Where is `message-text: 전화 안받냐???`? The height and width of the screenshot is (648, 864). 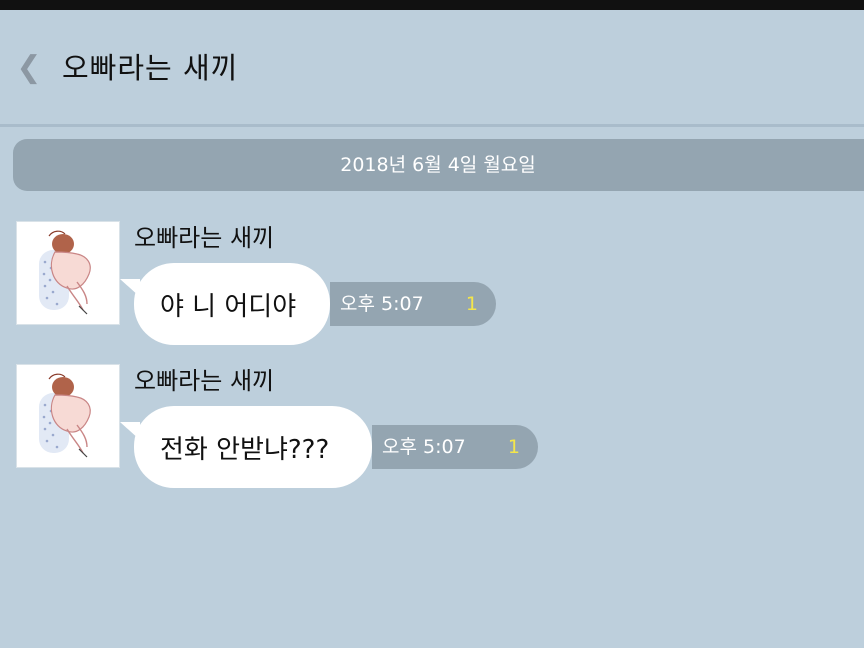 message-text: 전화 안받냐??? is located at coordinates (245, 449).